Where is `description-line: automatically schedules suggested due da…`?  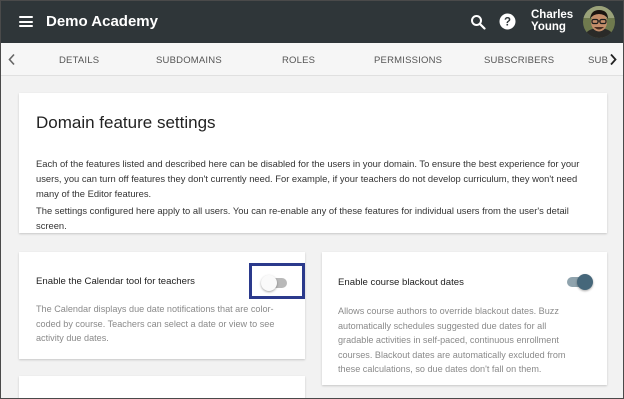
description-line: automatically schedules suggested due da… is located at coordinates (442, 325).